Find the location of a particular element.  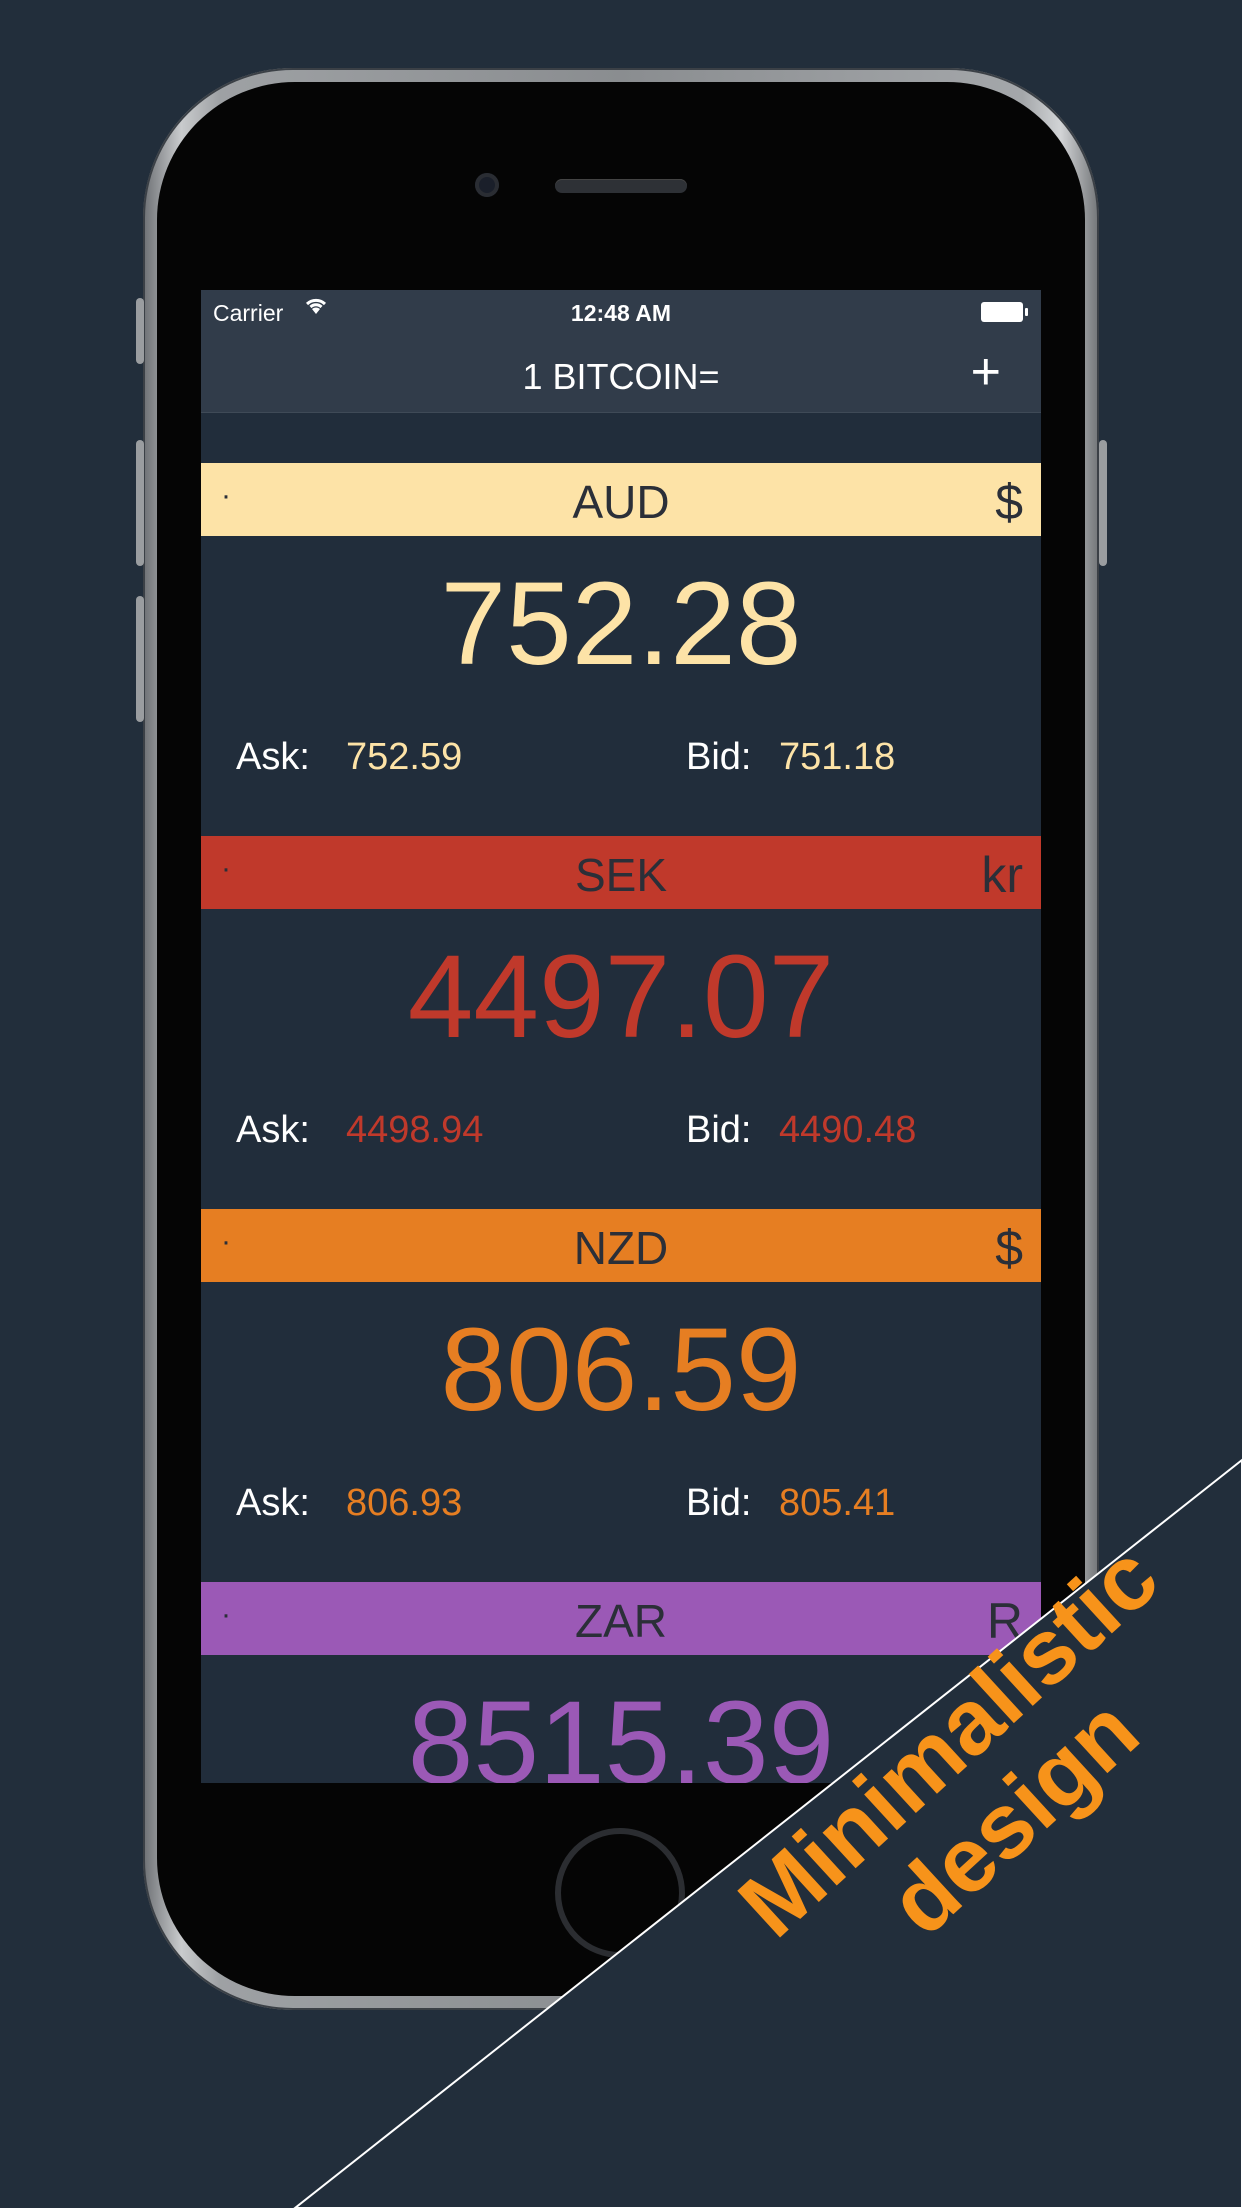

ask-value: 4498.94 is located at coordinates (415, 1130).